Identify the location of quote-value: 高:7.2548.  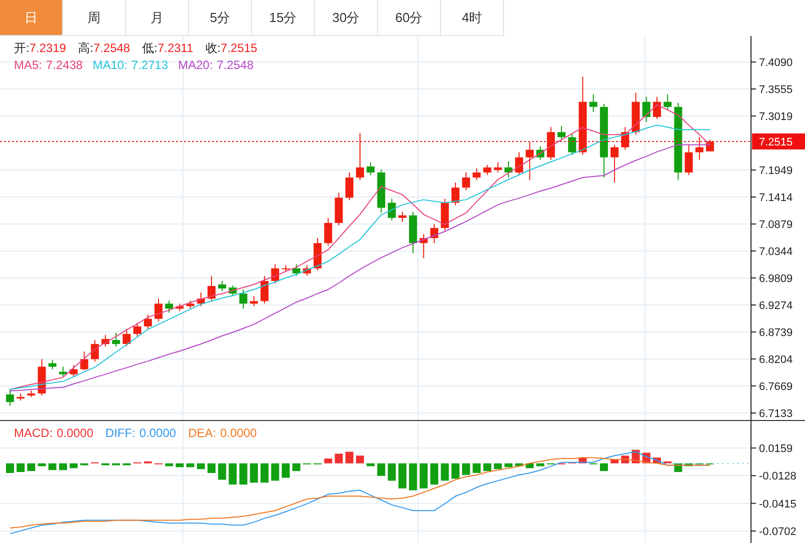
(104, 48).